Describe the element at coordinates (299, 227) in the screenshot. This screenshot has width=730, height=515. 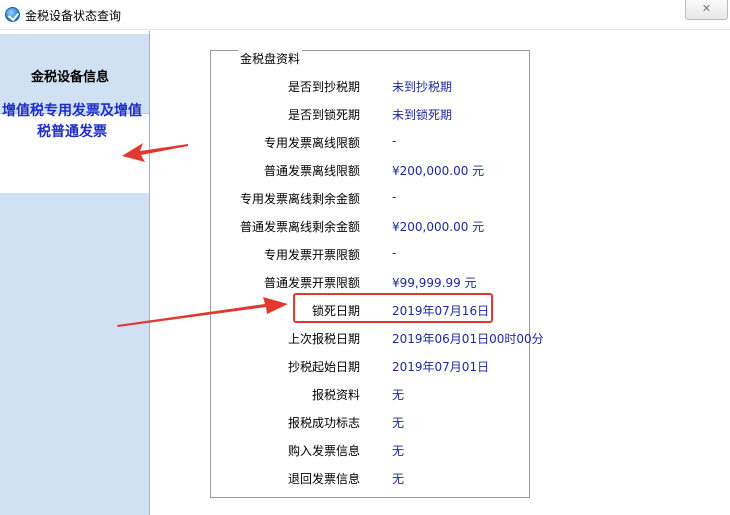
I see `row-label: 普通发票离线剩余金额` at that location.